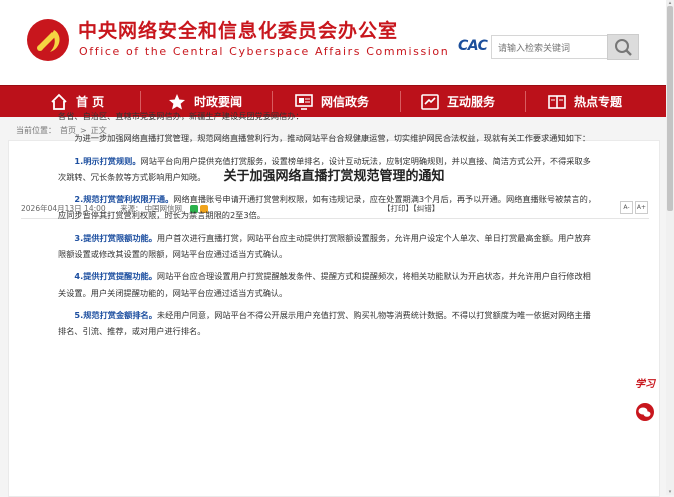 The image size is (674, 497). I want to click on search-input, so click(549, 49).